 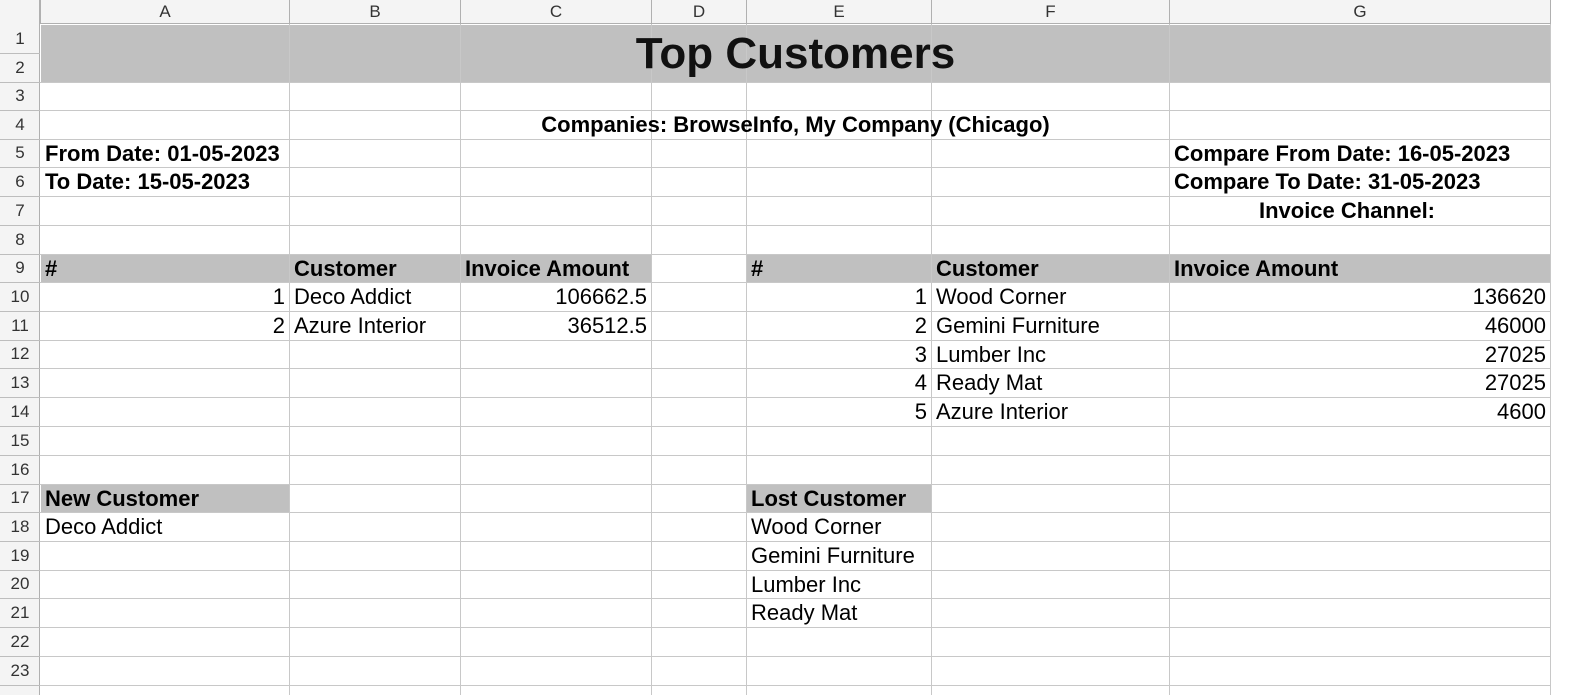 I want to click on right-header-number: #, so click(x=757, y=268).